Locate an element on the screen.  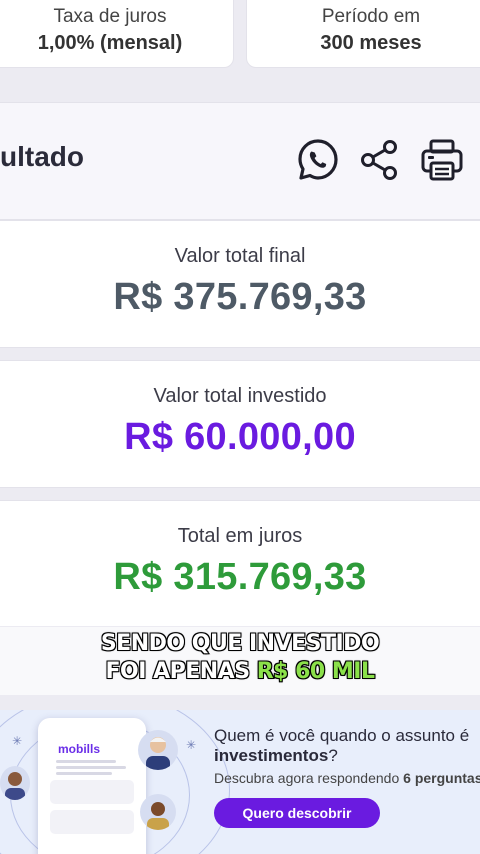
ad-subtitle: Descubra agora respondendo 6 perguntas is located at coordinates (347, 778).